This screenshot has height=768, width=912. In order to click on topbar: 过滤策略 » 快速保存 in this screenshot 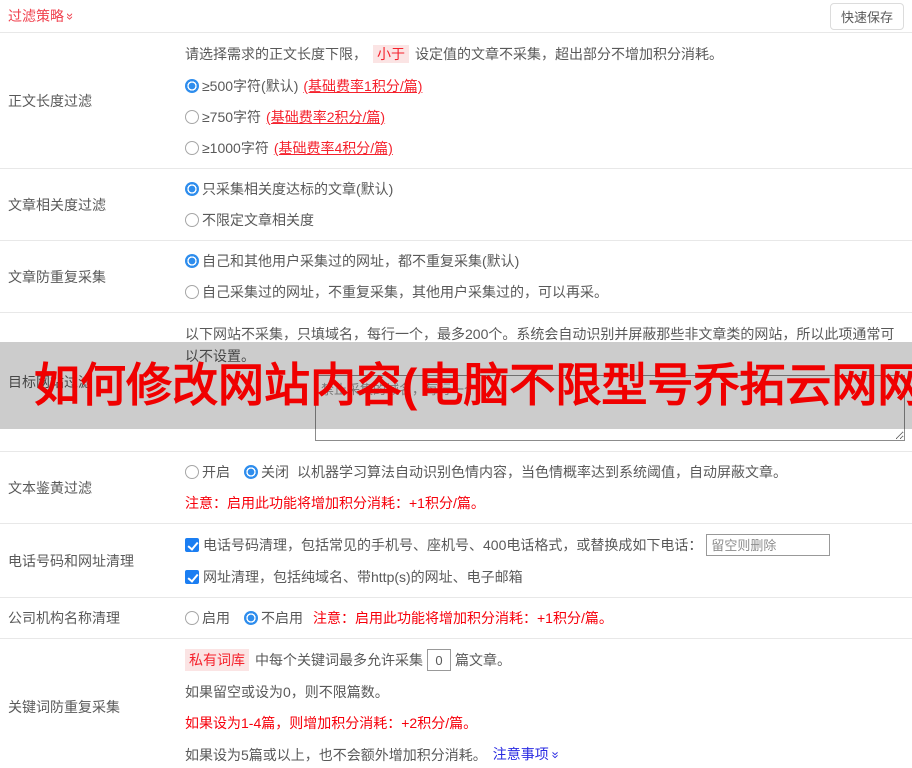, I will do `click(456, 16)`.